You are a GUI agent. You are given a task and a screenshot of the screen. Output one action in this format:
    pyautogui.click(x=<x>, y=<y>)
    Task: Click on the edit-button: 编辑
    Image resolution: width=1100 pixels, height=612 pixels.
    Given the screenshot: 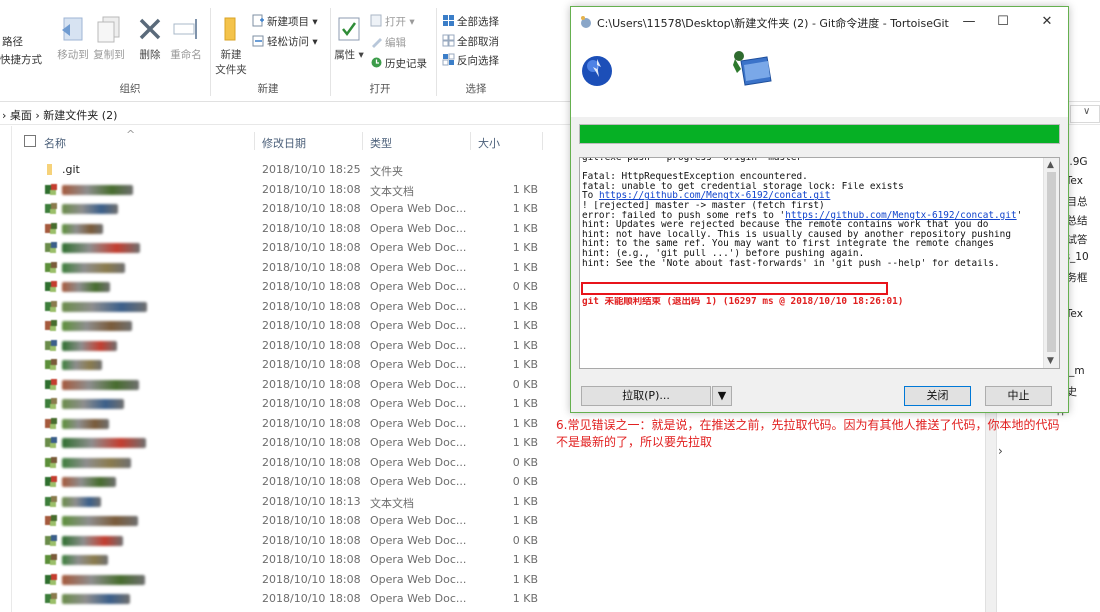 What is the action you would take?
    pyautogui.click(x=388, y=42)
    